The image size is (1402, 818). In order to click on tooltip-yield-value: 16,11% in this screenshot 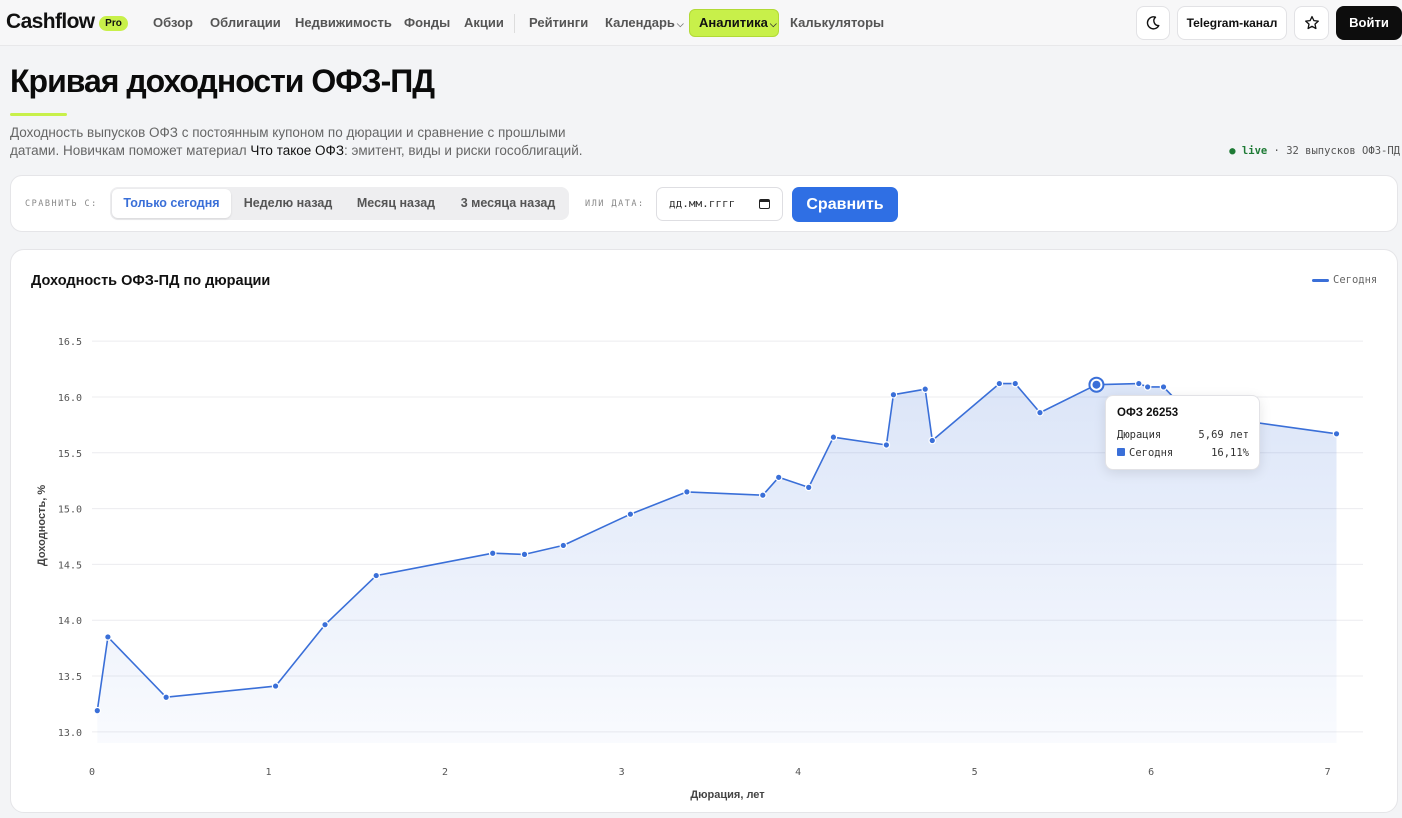, I will do `click(1230, 453)`.